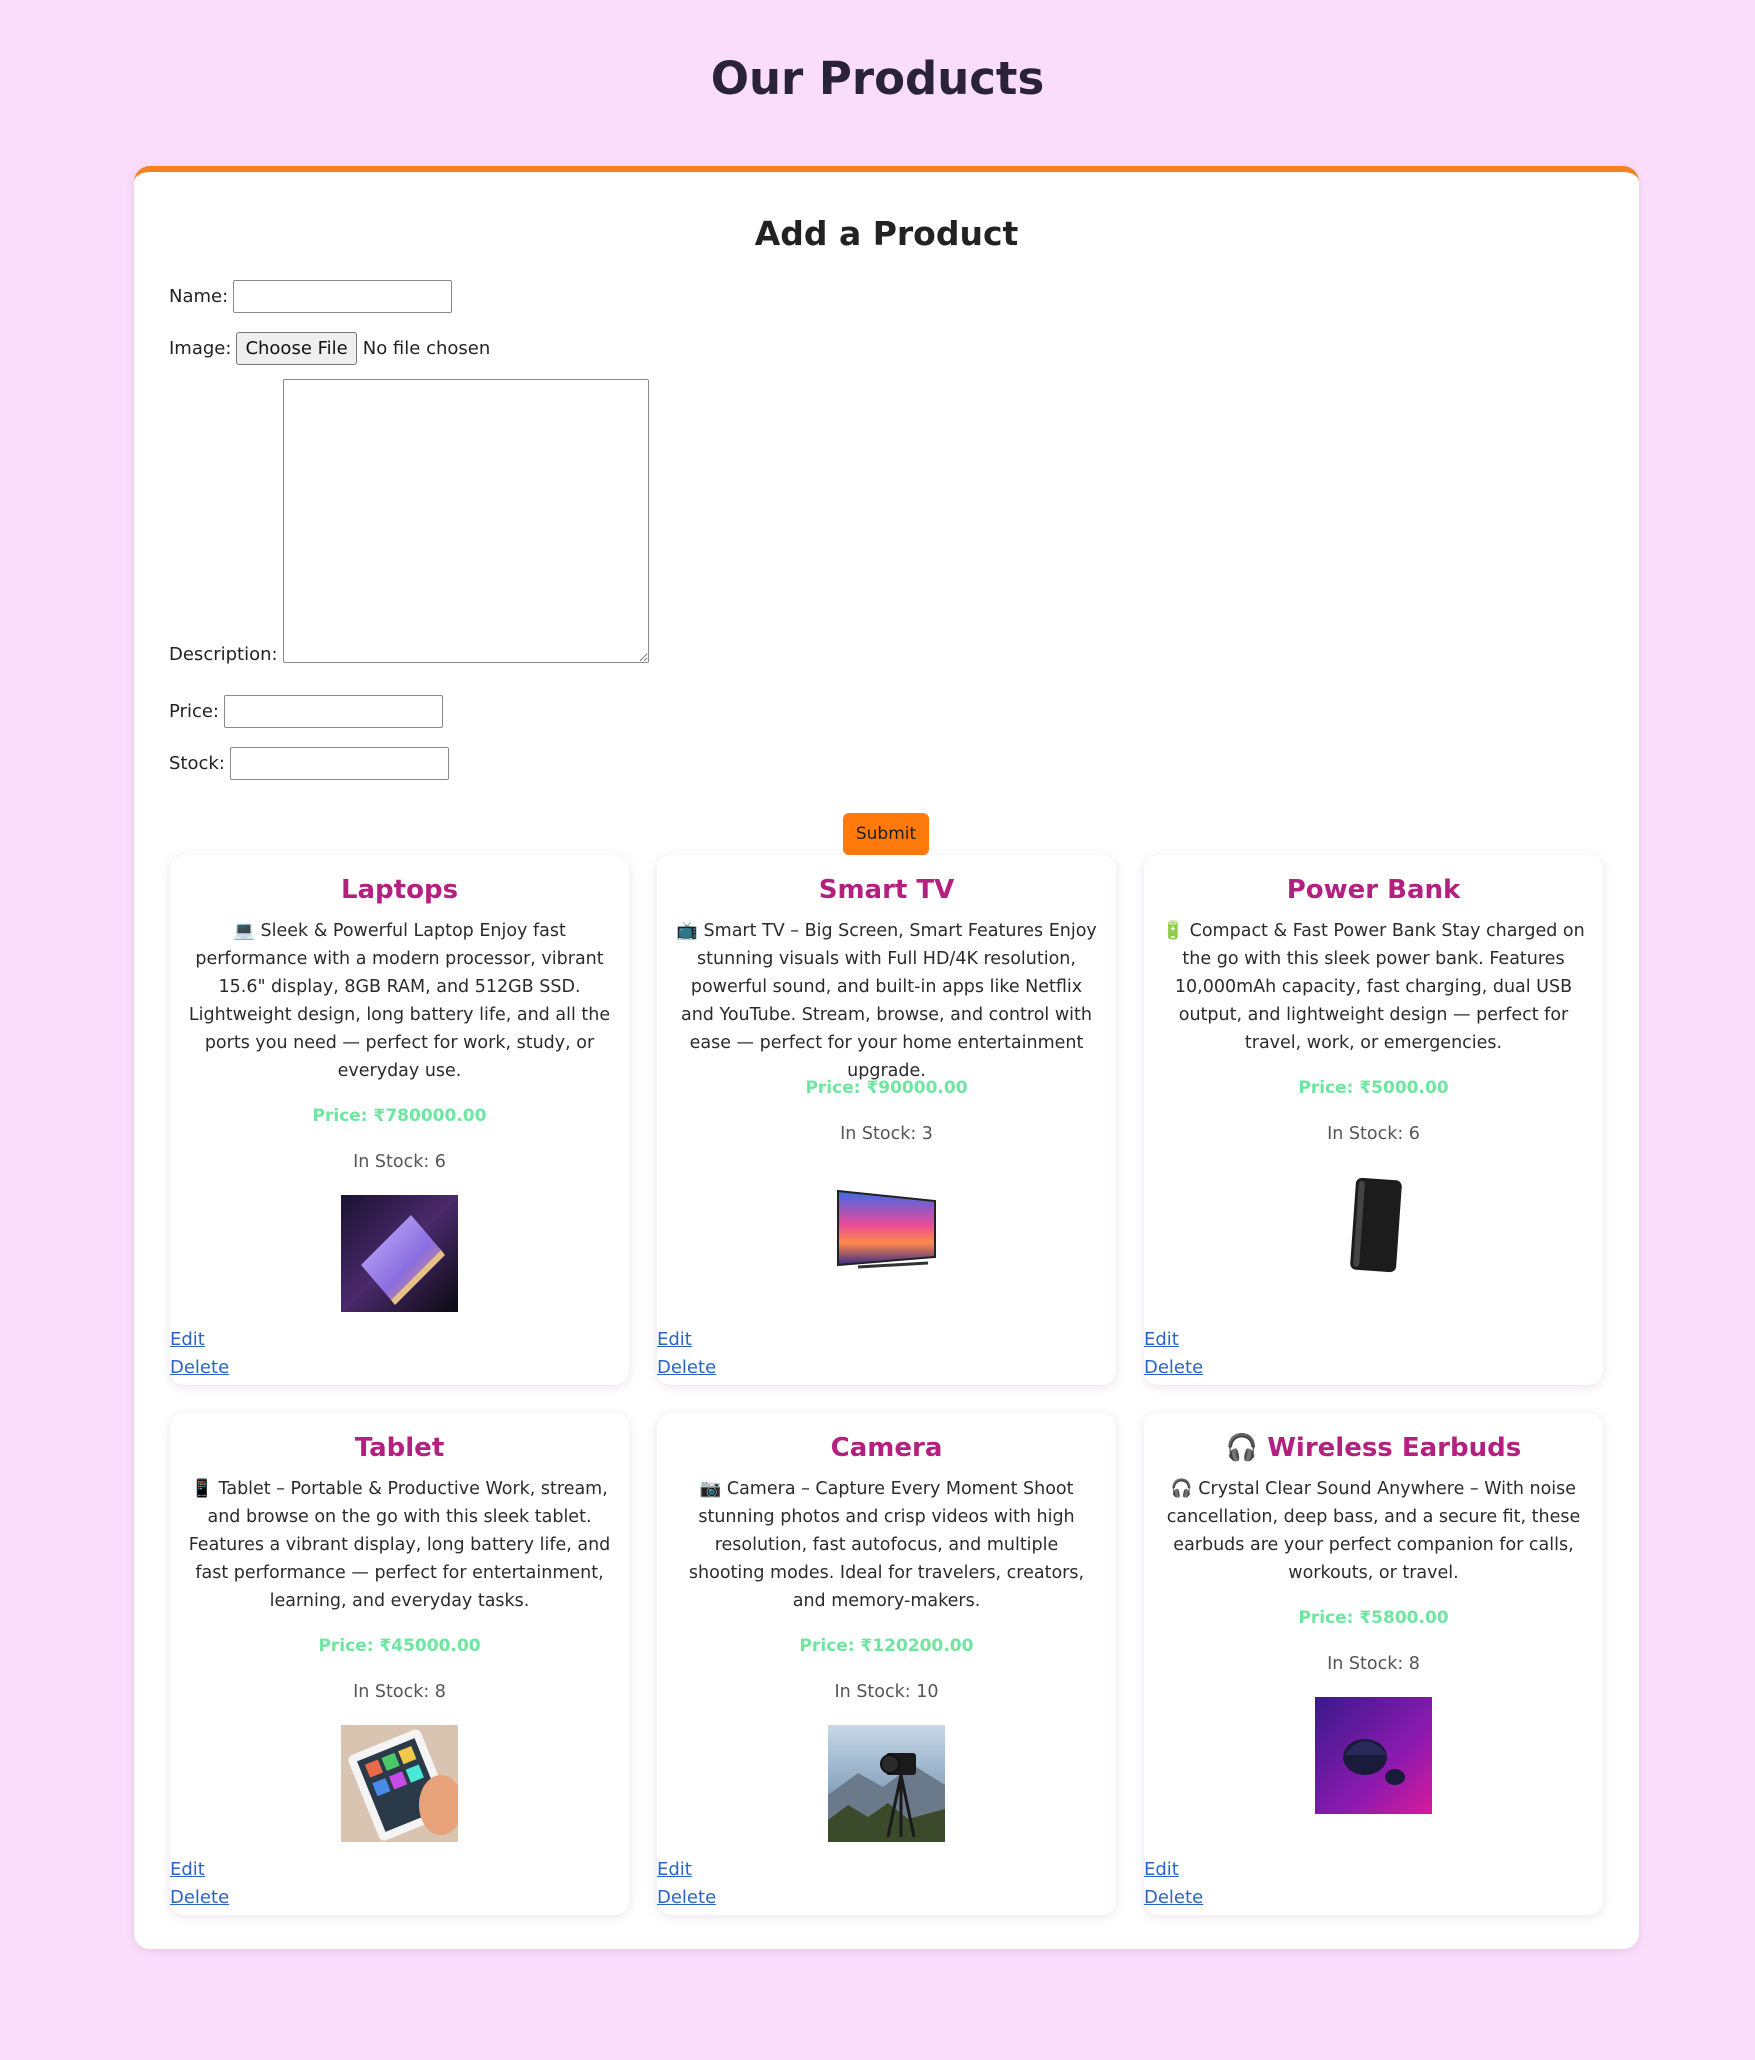 The width and height of the screenshot is (1755, 2060). I want to click on product-price: Price: ₹780000.00, so click(399, 1116).